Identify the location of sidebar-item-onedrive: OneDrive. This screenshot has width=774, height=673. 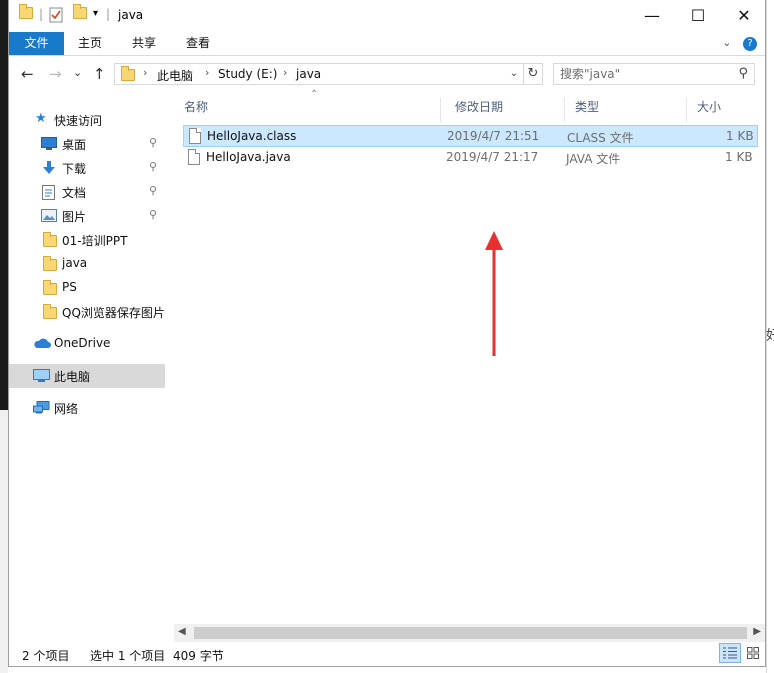
(87, 344).